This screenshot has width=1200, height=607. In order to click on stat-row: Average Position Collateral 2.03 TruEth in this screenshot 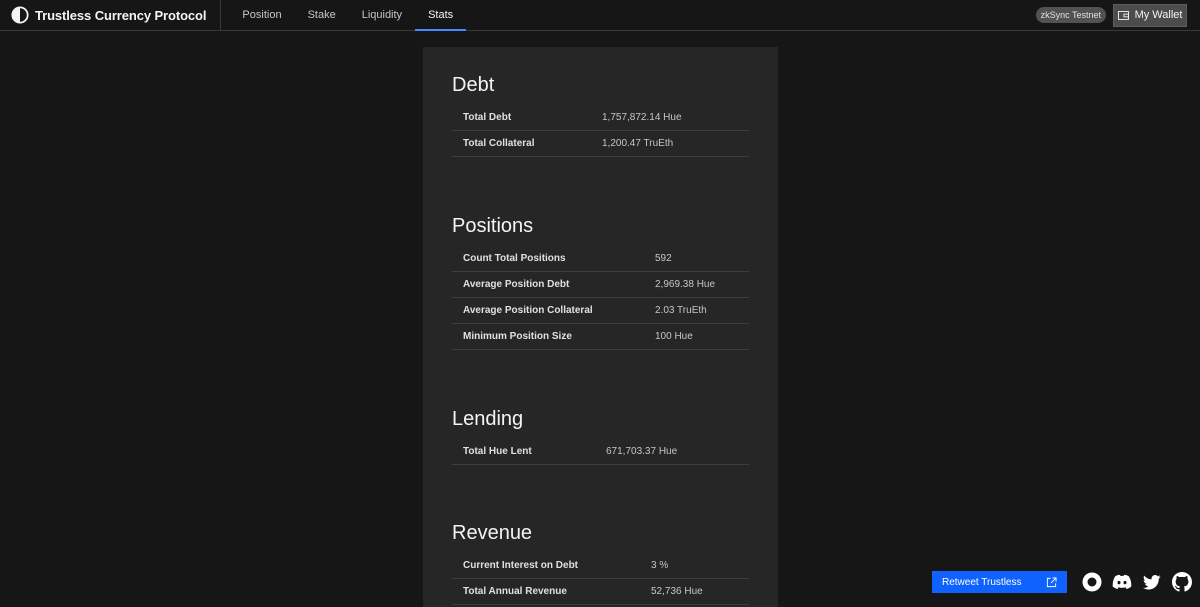, I will do `click(600, 311)`.